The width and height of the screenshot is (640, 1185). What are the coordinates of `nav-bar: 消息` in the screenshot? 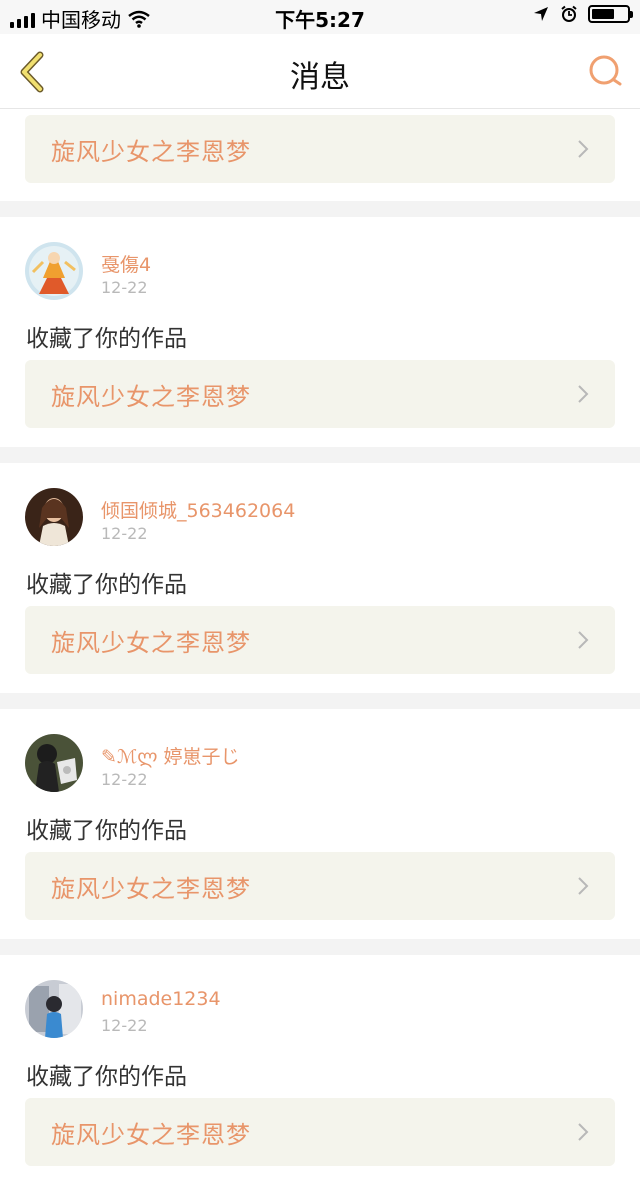 It's located at (320, 71).